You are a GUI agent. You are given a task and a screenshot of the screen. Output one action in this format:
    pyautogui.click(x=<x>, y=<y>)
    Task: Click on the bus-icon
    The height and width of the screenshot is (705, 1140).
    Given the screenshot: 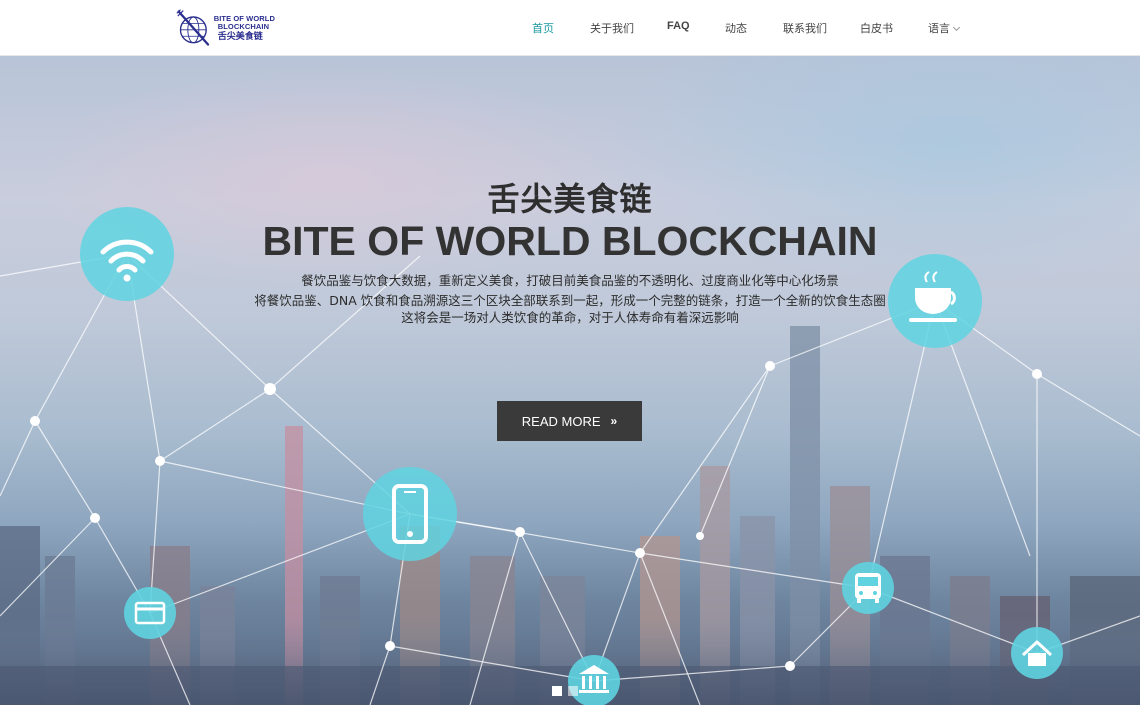 What is the action you would take?
    pyautogui.click(x=868, y=588)
    